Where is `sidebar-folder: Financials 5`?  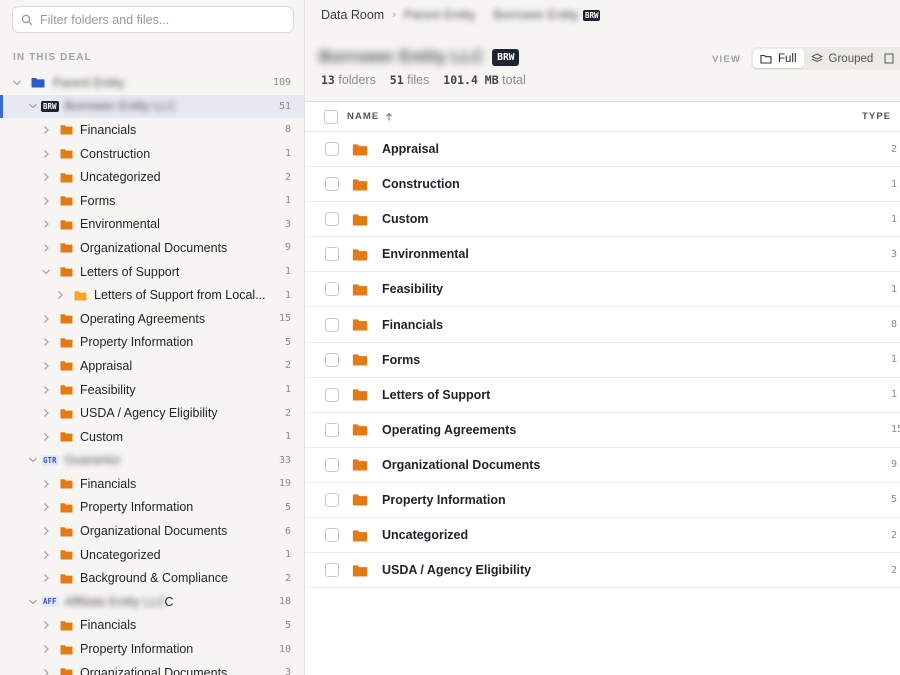
sidebar-folder: Financials 5 is located at coordinates (152, 626).